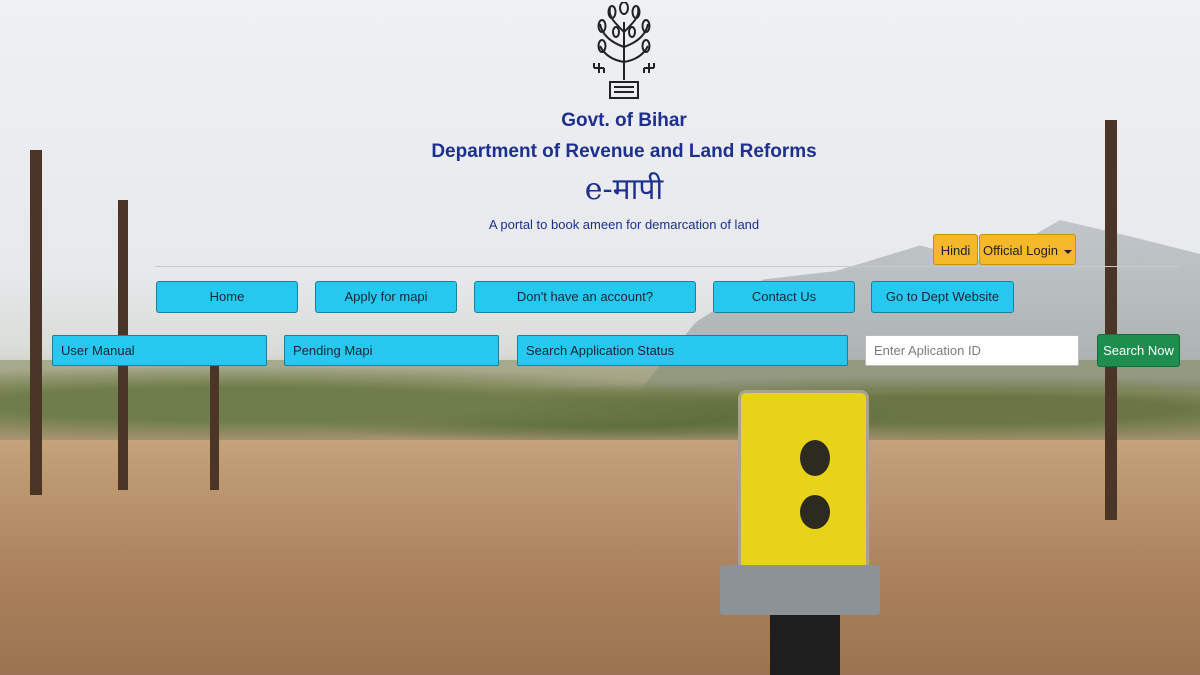 This screenshot has height=675, width=1200. I want to click on search-application-status-button: Search Application Status, so click(682, 350).